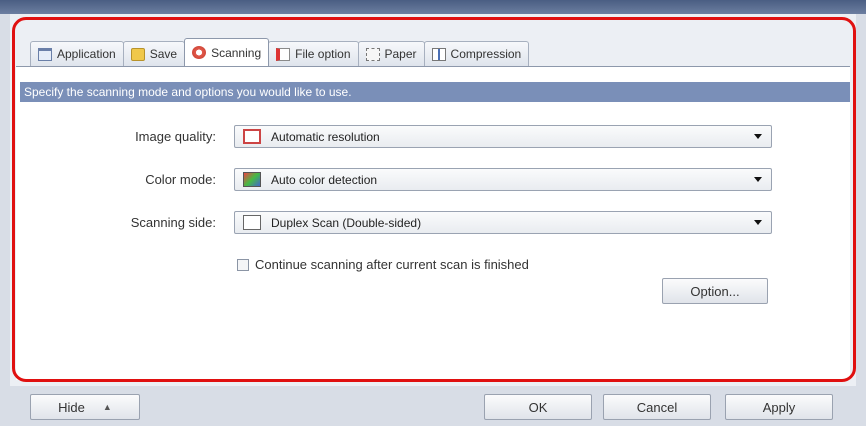 This screenshot has height=426, width=866. Describe the element at coordinates (433, 7) in the screenshot. I see `title-bar` at that location.